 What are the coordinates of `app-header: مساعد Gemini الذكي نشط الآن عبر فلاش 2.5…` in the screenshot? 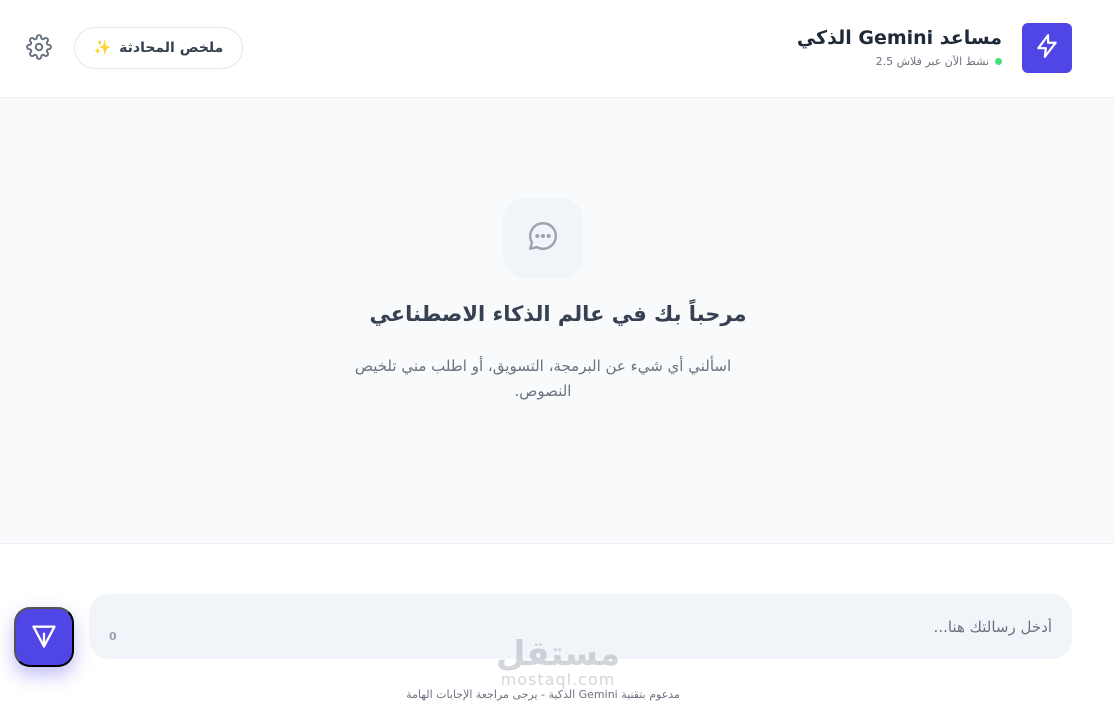 It's located at (557, 49).